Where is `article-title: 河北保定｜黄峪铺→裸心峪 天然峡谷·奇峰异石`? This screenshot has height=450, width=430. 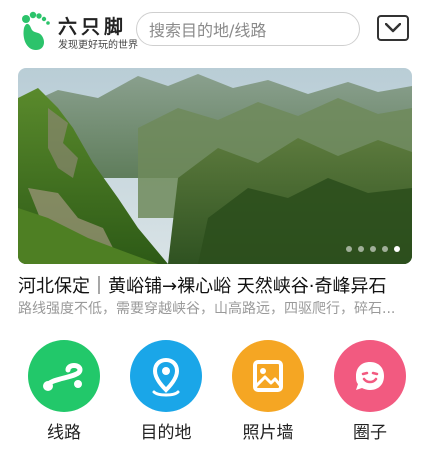 article-title: 河北保定｜黄峪铺→裸心峪 天然峡谷·奇峰异石 is located at coordinates (218, 285).